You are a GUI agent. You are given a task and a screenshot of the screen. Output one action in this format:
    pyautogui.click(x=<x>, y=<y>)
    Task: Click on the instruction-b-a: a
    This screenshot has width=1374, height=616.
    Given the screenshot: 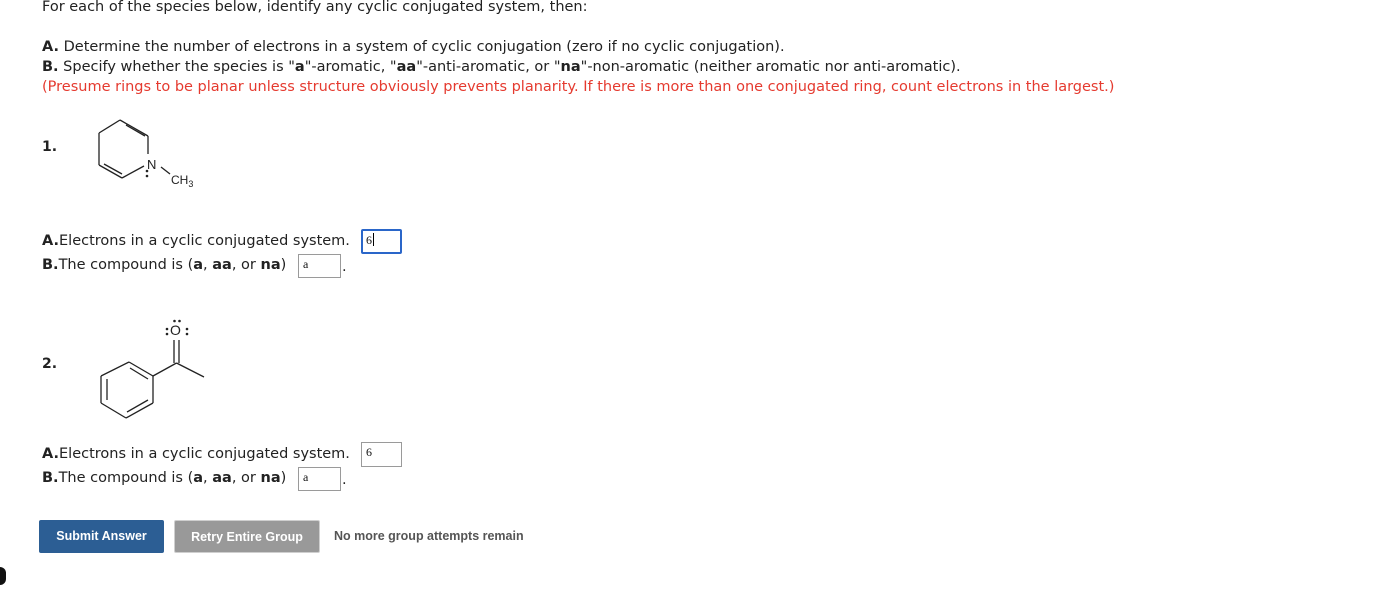 What is the action you would take?
    pyautogui.click(x=299, y=67)
    